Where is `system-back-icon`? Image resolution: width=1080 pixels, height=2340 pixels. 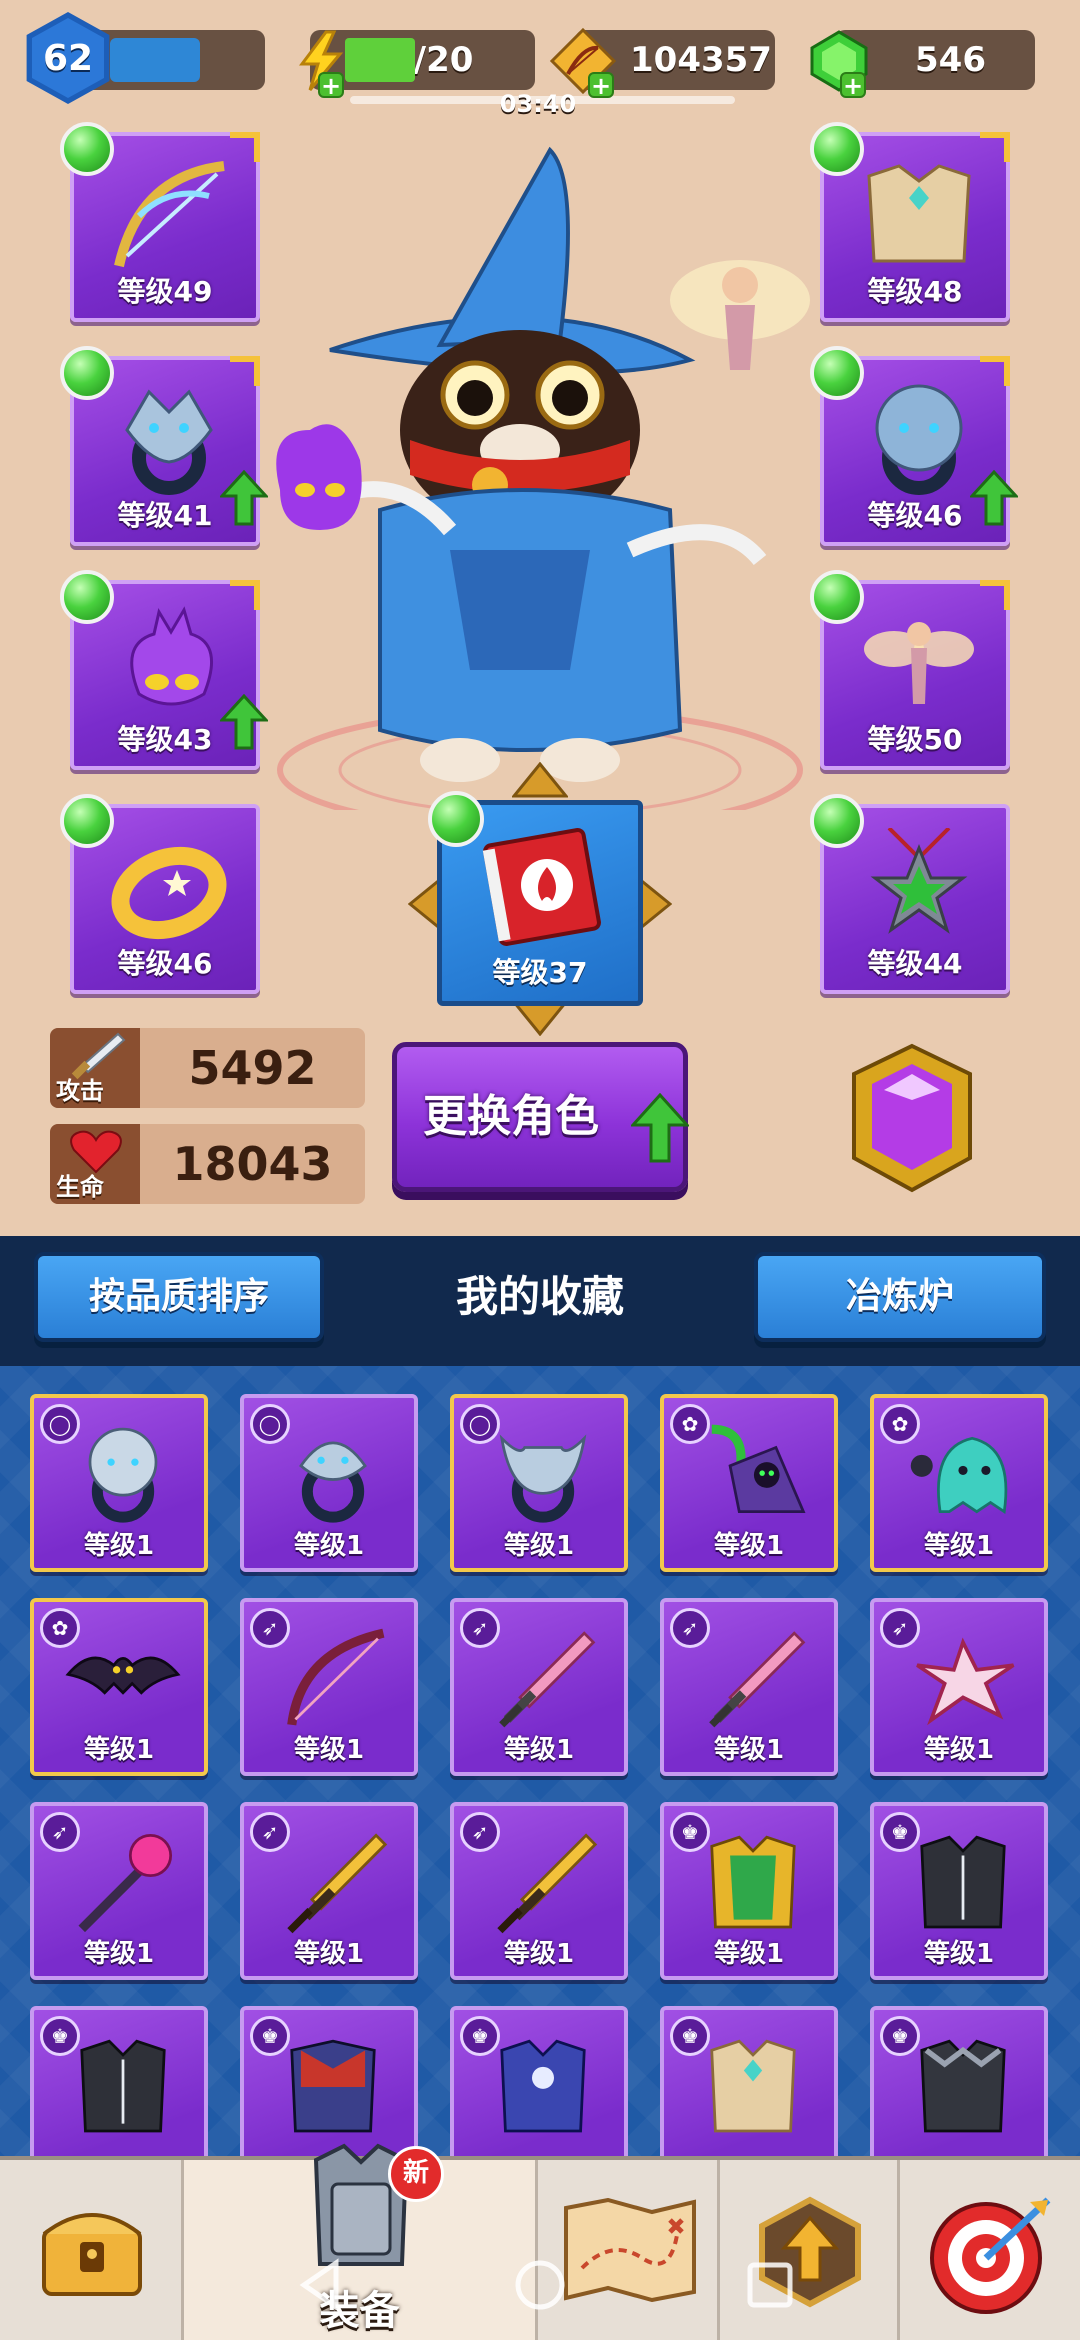
system-back-icon is located at coordinates (320, 2285).